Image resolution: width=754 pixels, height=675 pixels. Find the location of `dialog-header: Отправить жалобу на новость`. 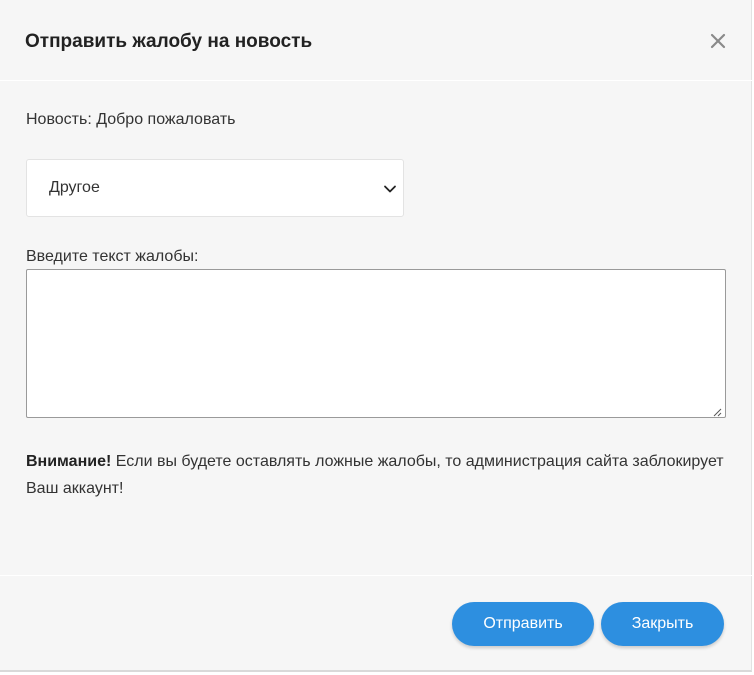

dialog-header: Отправить жалобу на новость is located at coordinates (376, 40).